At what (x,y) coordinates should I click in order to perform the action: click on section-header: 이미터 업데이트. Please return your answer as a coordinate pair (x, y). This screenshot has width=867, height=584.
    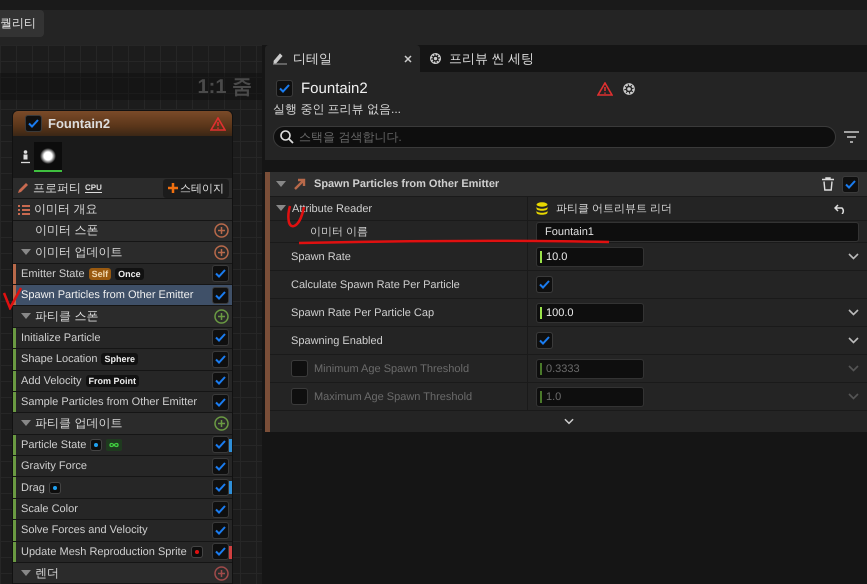
    Looking at the image, I should click on (122, 253).